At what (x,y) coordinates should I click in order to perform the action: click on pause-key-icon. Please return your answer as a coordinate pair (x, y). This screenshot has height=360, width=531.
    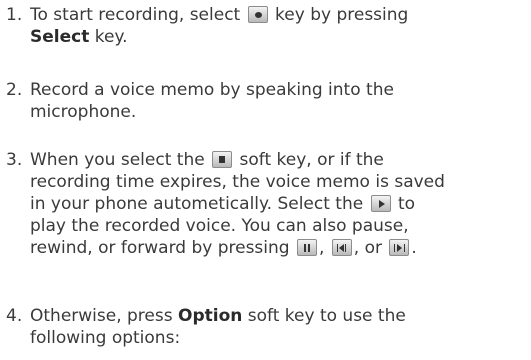
    Looking at the image, I should click on (306, 247).